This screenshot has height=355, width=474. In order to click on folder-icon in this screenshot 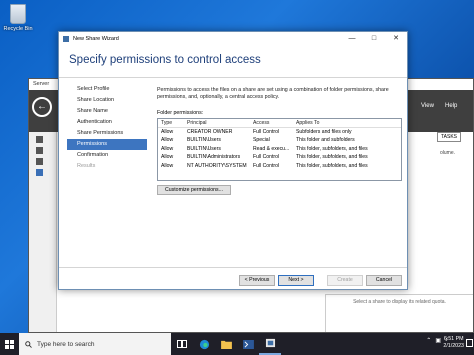, I will do `click(226, 344)`.